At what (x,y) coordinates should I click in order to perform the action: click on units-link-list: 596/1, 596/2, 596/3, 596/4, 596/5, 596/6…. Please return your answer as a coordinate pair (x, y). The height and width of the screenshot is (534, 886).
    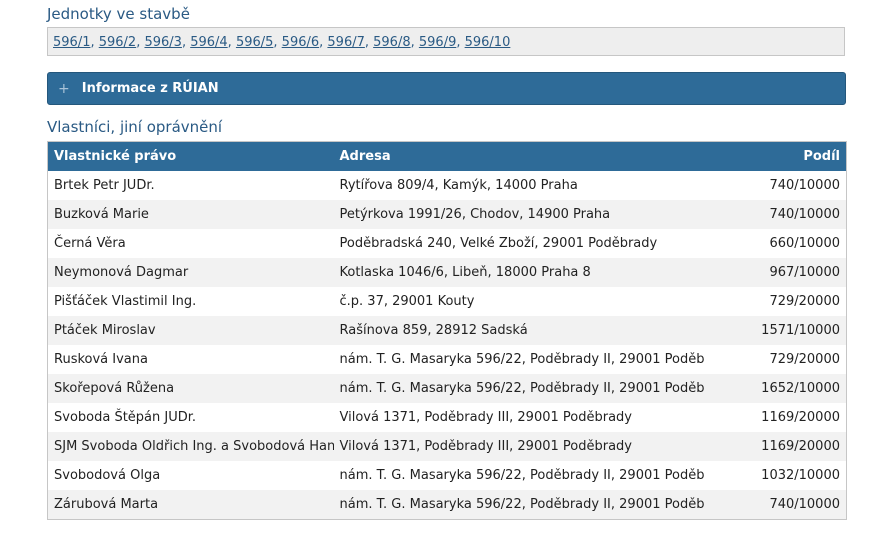
    Looking at the image, I should click on (446, 41).